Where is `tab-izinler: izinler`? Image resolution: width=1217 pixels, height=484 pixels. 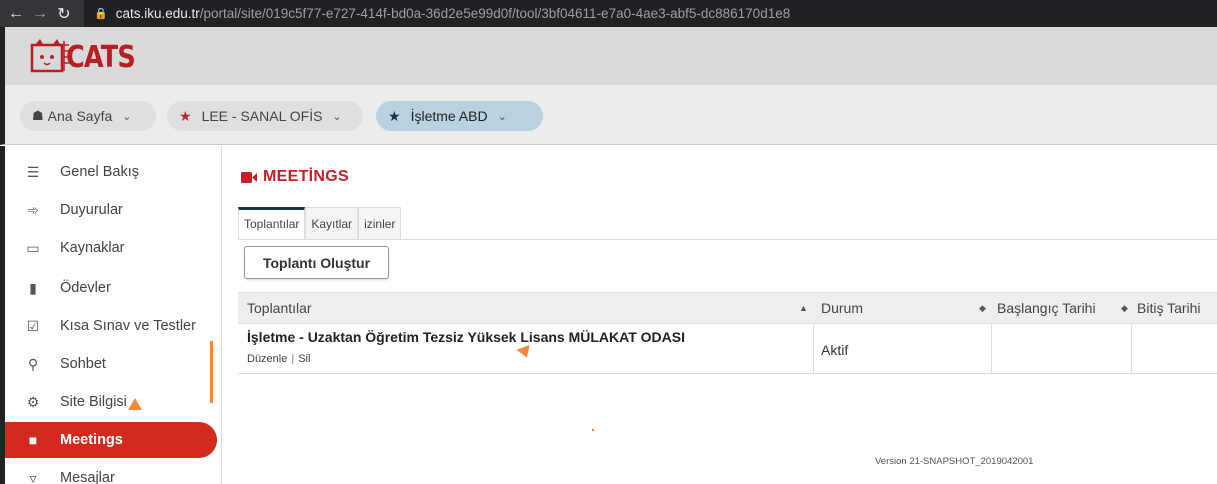 tab-izinler: izinler is located at coordinates (380, 223).